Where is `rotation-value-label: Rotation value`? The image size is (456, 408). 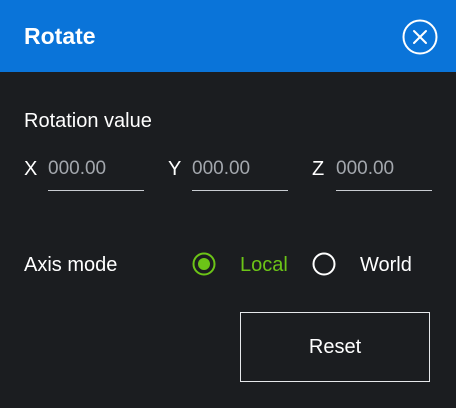 rotation-value-label: Rotation value is located at coordinates (88, 121).